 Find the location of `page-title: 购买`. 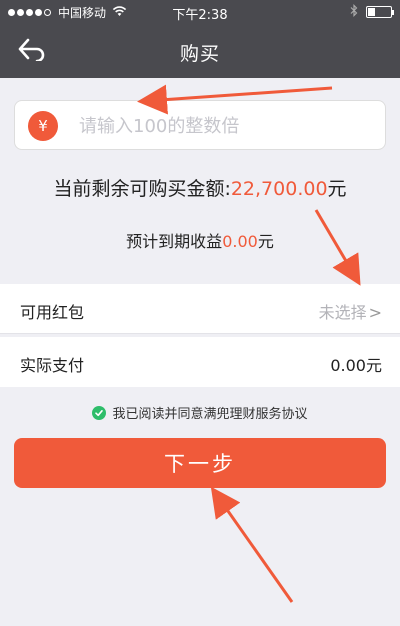

page-title: 购买 is located at coordinates (199, 54).